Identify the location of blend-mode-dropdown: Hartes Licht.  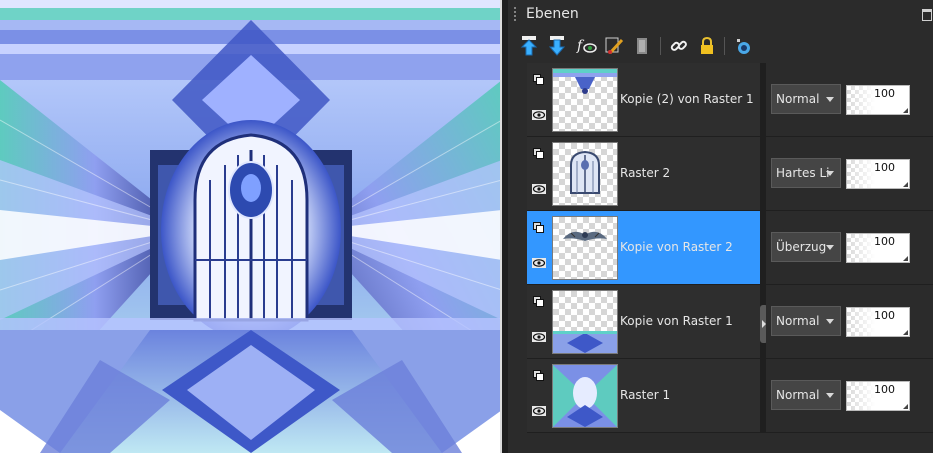
(806, 173).